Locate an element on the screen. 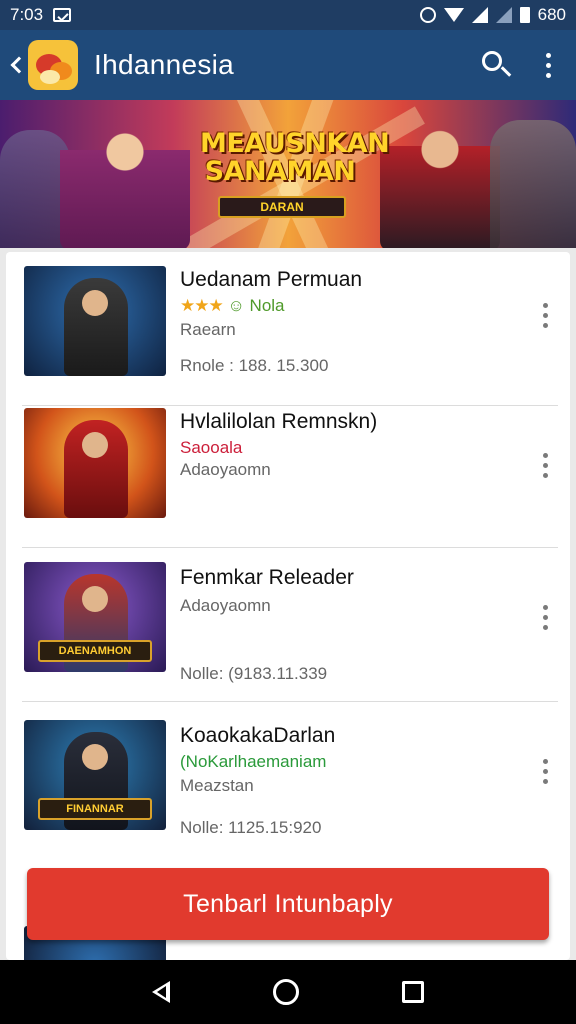 This screenshot has height=1024, width=576. overflow-menu-icon is located at coordinates (548, 65).